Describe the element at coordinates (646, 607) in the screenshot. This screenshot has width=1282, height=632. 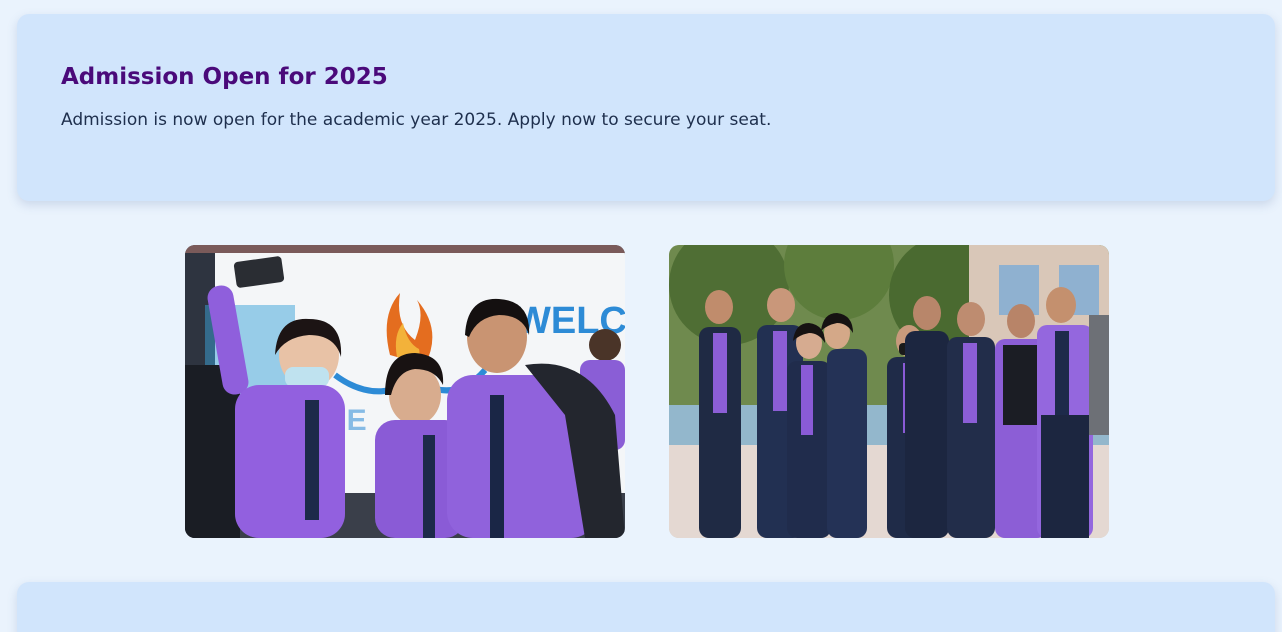
I see `next-section-card` at that location.